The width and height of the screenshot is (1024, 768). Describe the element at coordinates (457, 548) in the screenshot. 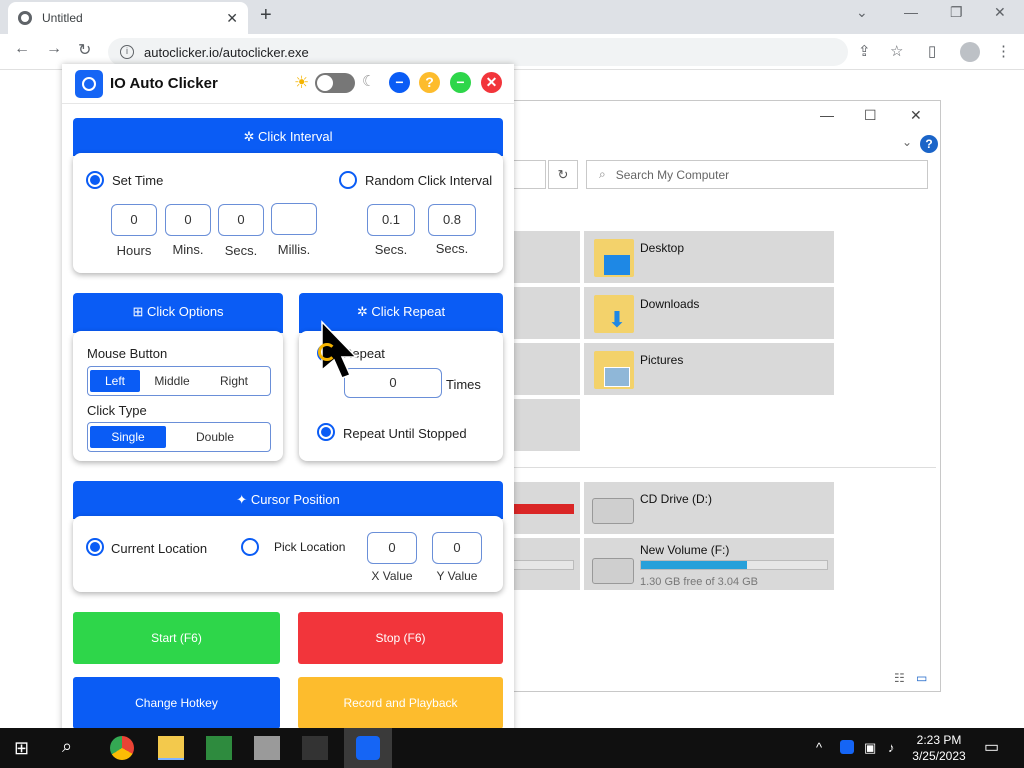

I see `y-value-input: 0` at that location.